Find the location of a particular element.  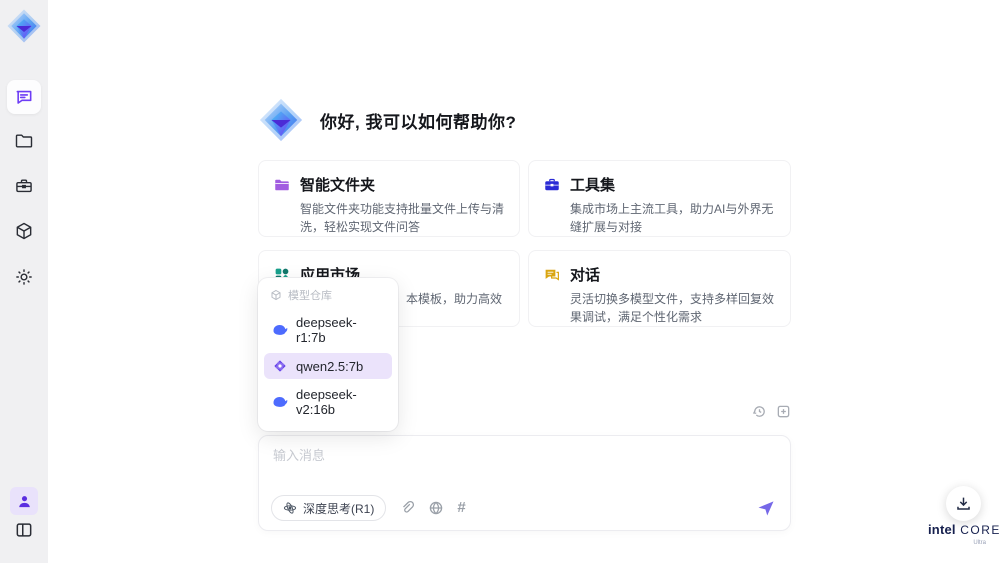

greeting-text: 你好, 我可以如何帮助你? is located at coordinates (418, 122).